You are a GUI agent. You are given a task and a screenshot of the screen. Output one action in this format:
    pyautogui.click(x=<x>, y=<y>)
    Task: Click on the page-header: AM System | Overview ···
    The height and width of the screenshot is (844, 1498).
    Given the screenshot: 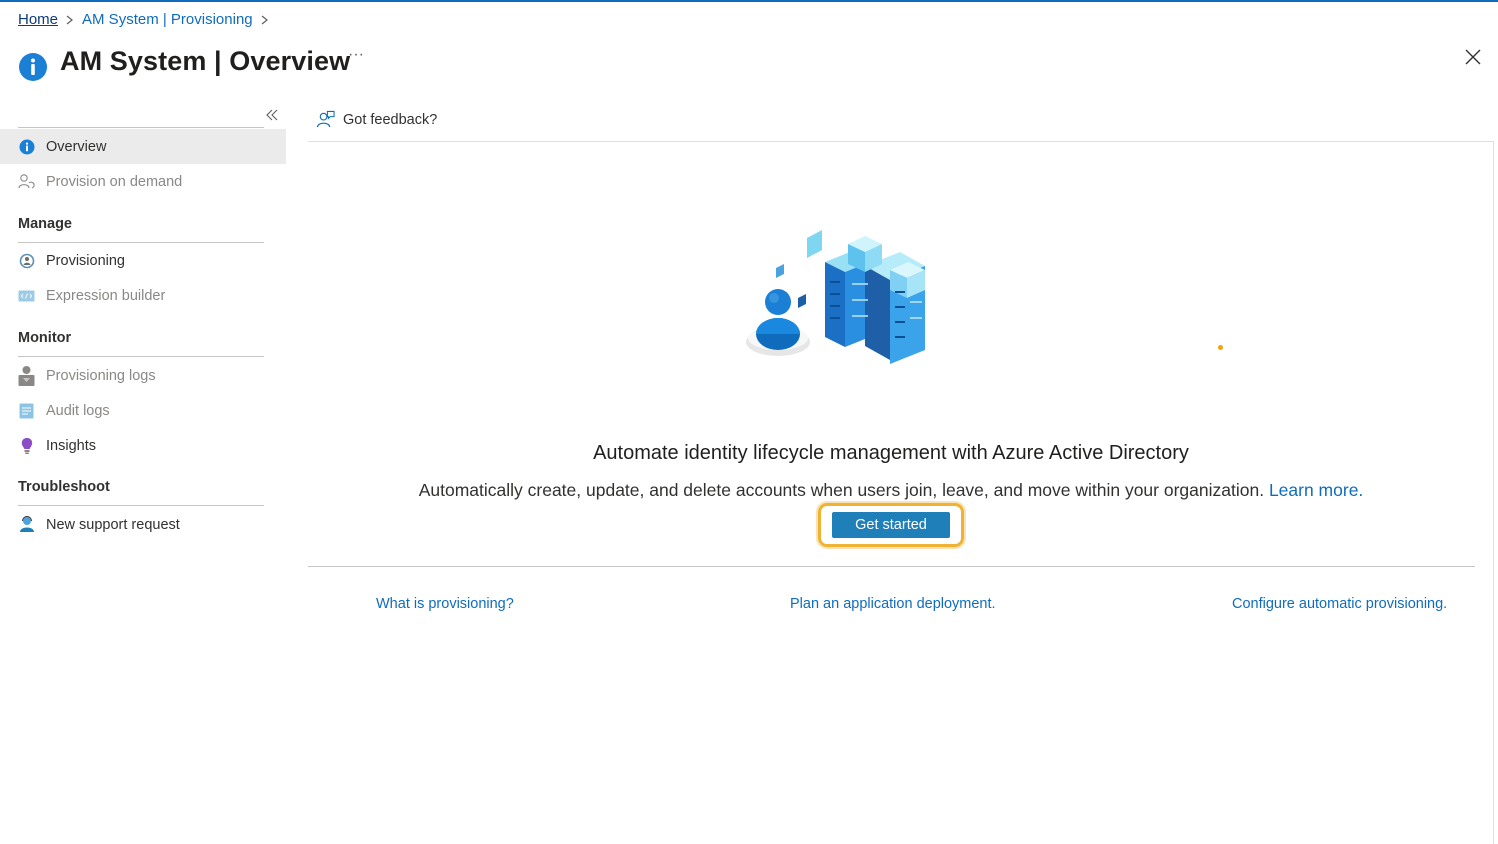 What is the action you would take?
    pyautogui.click(x=191, y=61)
    